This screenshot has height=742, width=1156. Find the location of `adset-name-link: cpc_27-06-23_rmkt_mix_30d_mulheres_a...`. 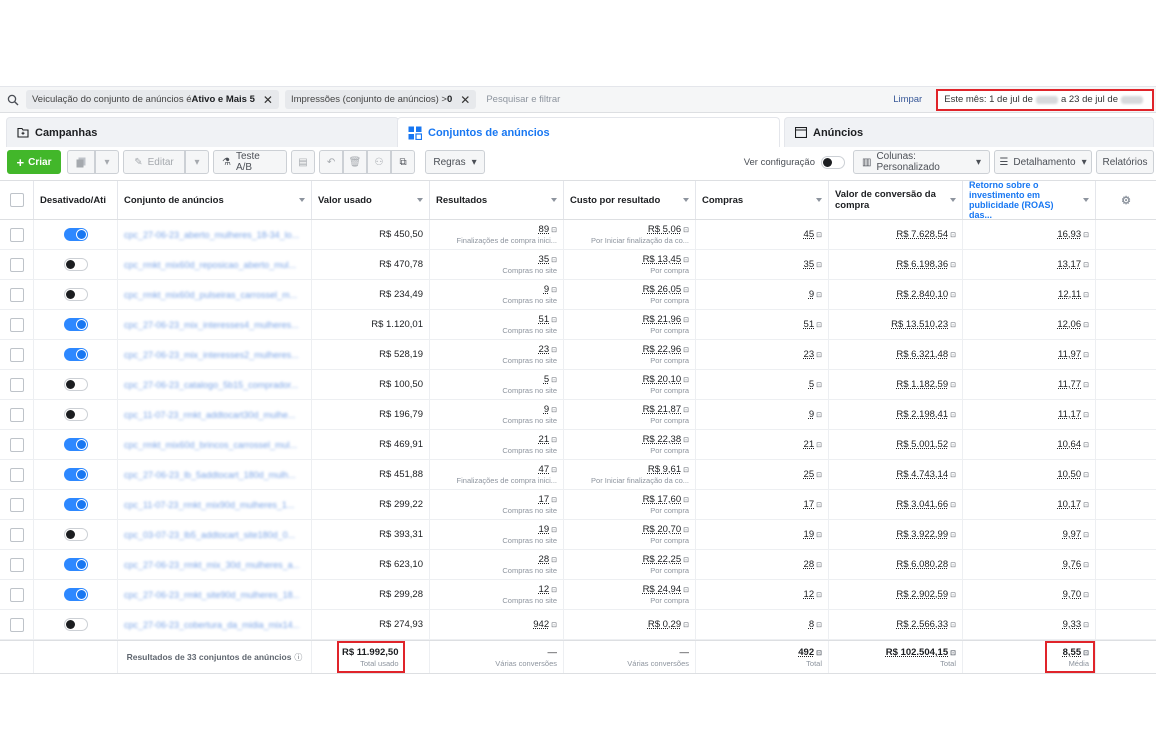

adset-name-link: cpc_27-06-23_rmkt_mix_30d_mulheres_a... is located at coordinates (211, 565).